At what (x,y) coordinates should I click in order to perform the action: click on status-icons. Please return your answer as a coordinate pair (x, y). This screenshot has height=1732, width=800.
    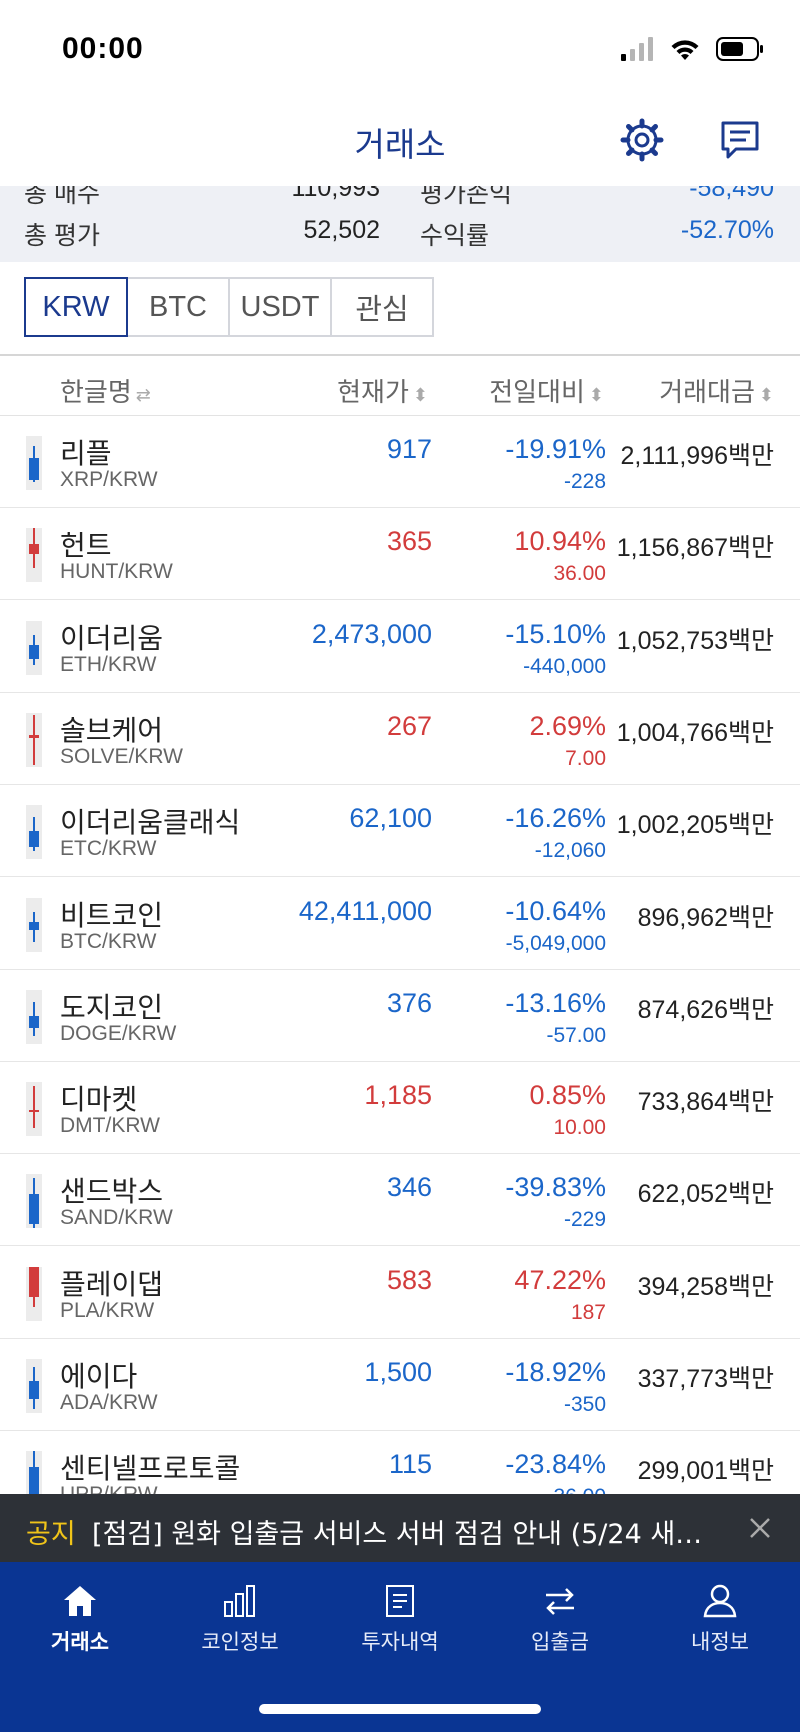
    Looking at the image, I should click on (692, 49).